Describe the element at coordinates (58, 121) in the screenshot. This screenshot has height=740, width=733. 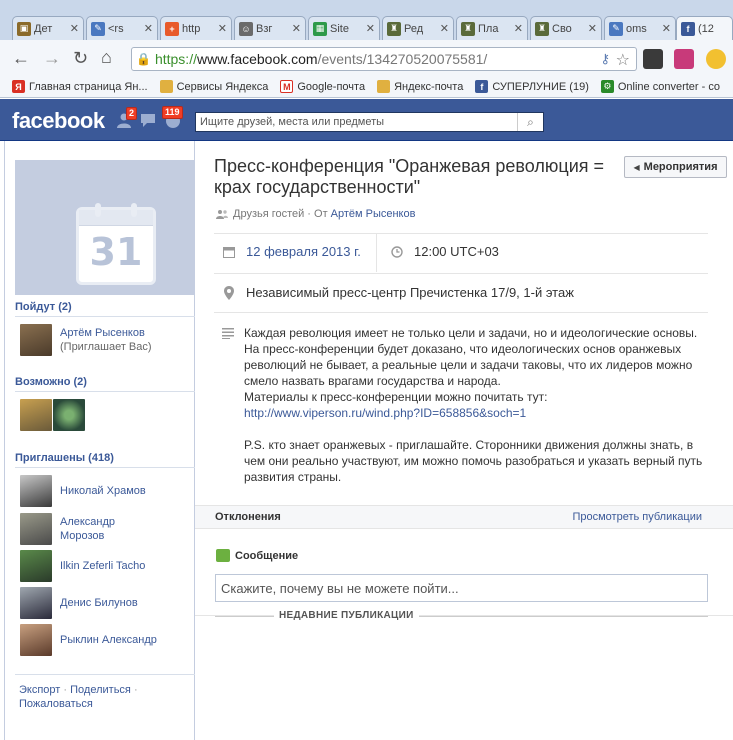
I see `facebook-logo: facebook` at that location.